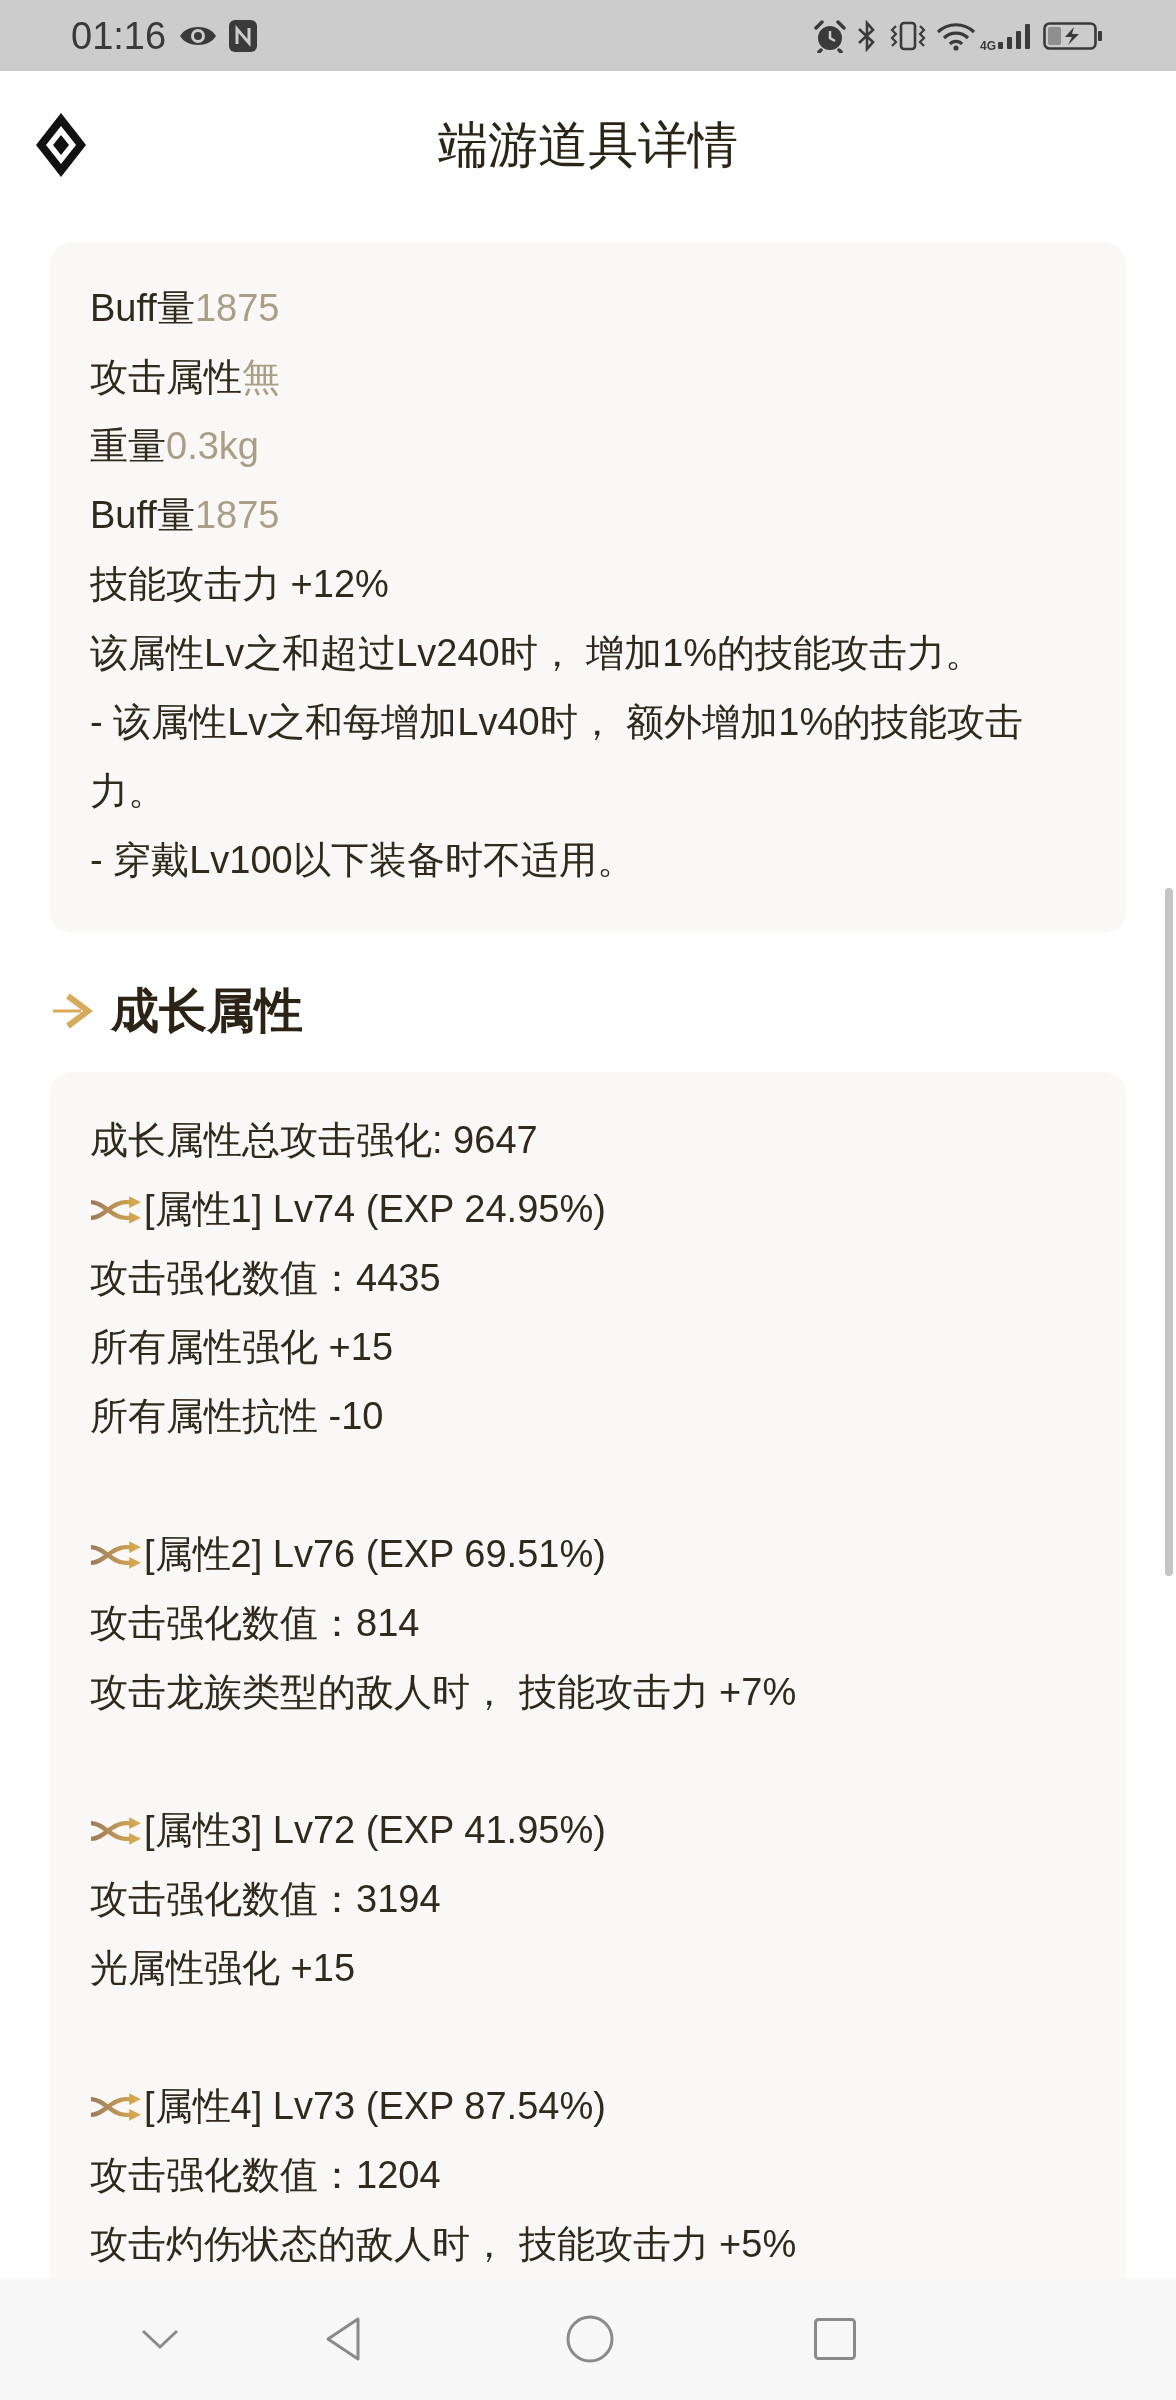  What do you see at coordinates (375, 1209) in the screenshot?
I see `attribute-heading: [属性1] Lv74 (EXP 24.95%)` at bounding box center [375, 1209].